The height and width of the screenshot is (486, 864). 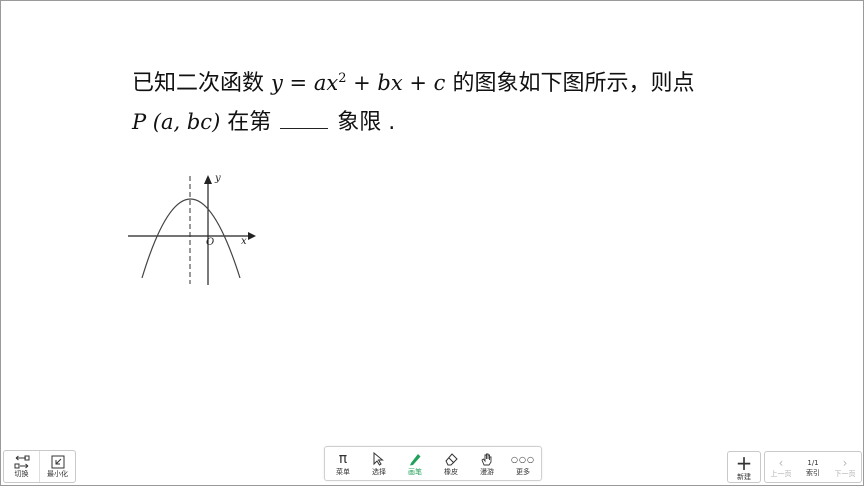 What do you see at coordinates (744, 462) in the screenshot?
I see `plus-icon: +` at bounding box center [744, 462].